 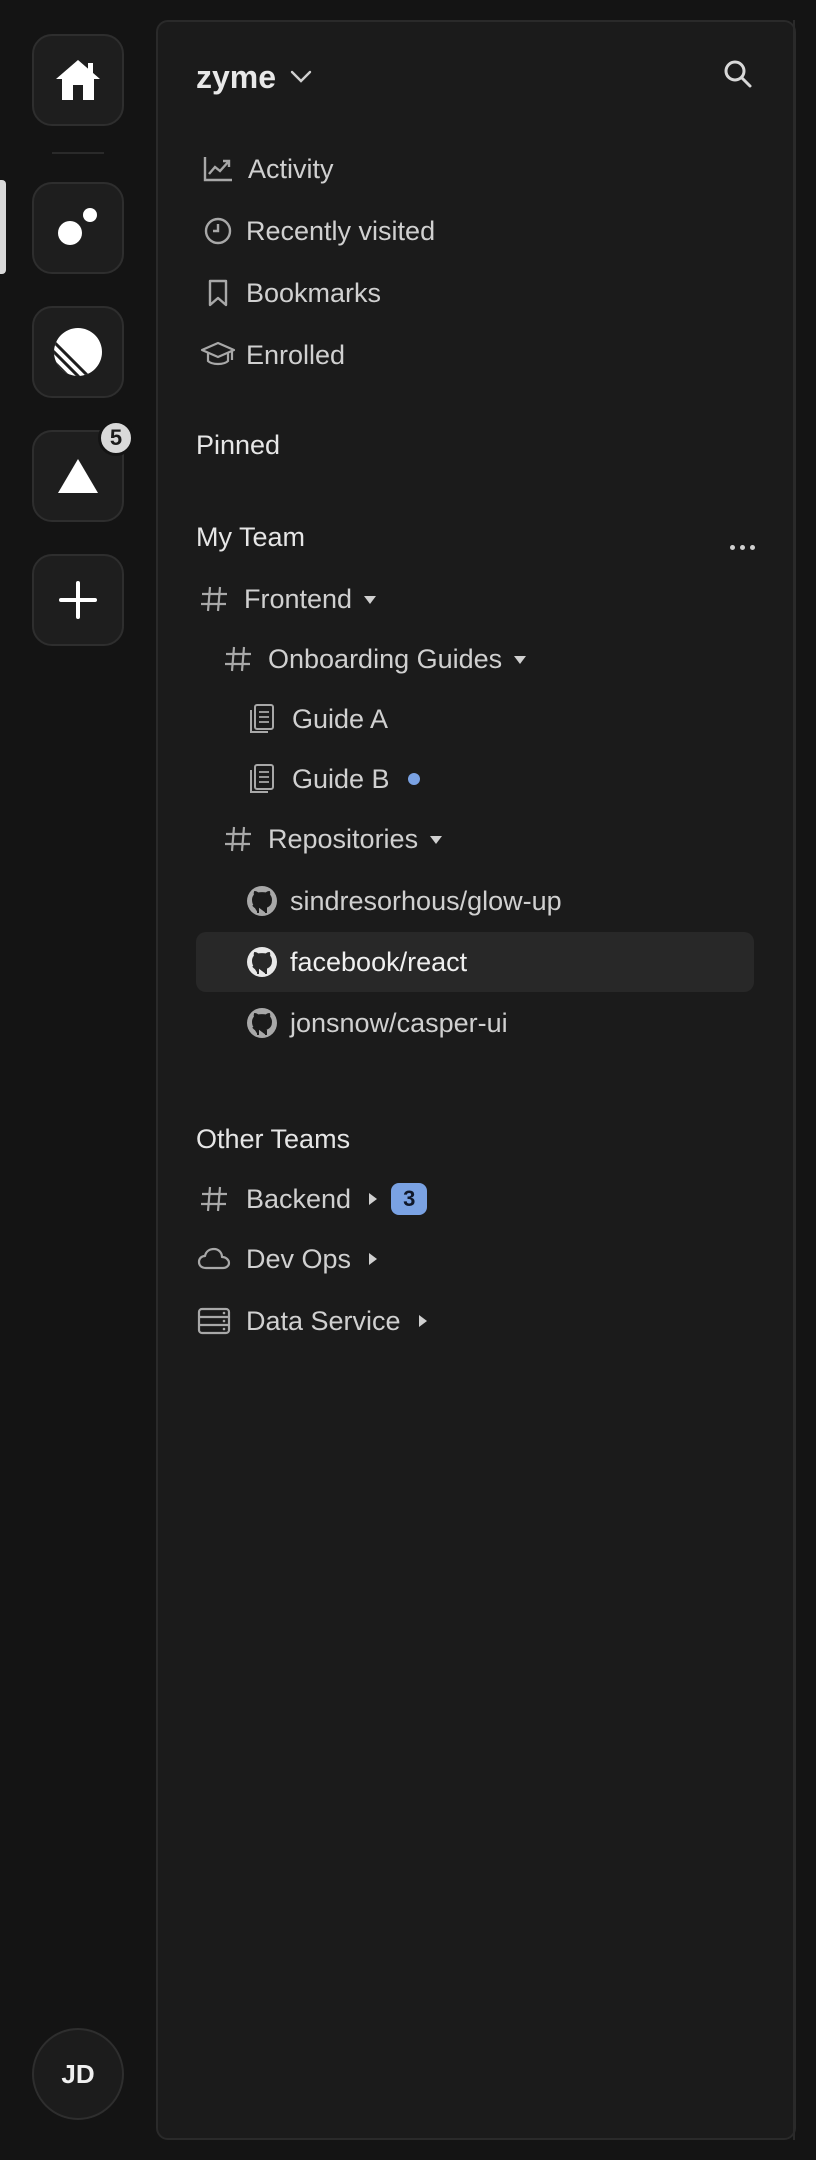 What do you see at coordinates (341, 230) in the screenshot?
I see `nav-item-label: Recently visited` at bounding box center [341, 230].